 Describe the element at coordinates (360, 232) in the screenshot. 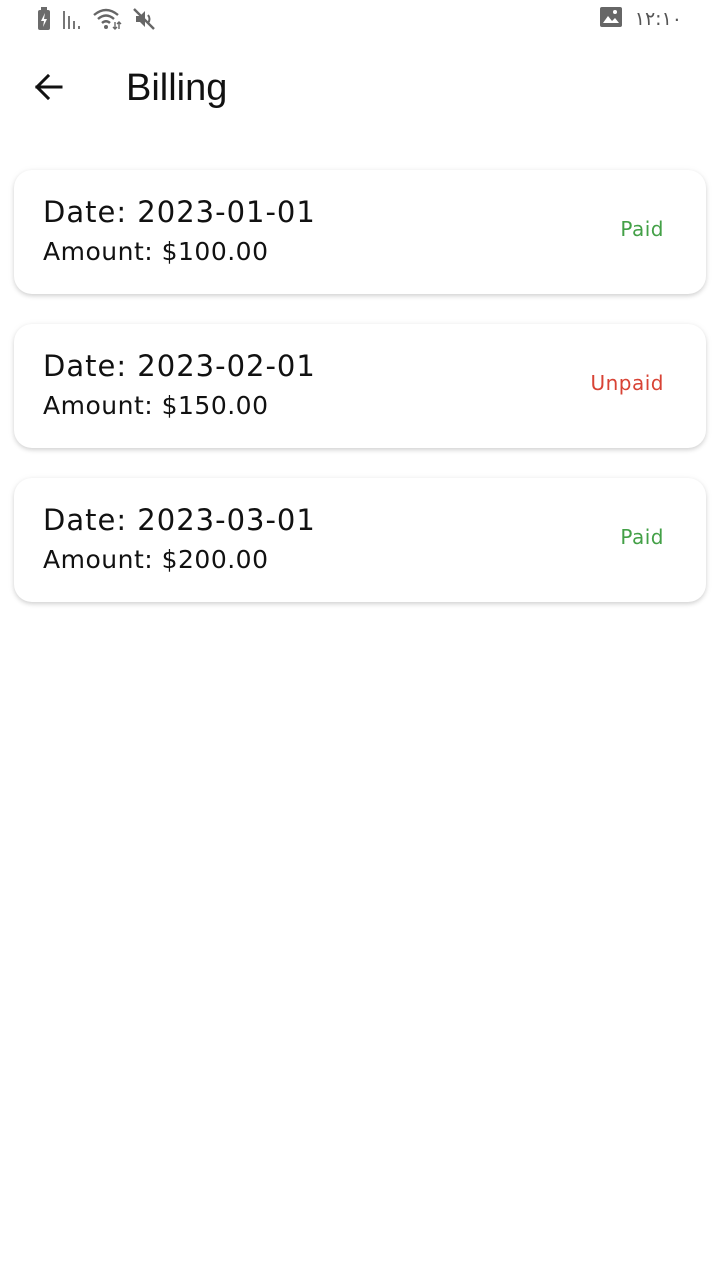

I see `billing-card: Date: 2023-01-01 Amount: $100.00 Paid` at that location.